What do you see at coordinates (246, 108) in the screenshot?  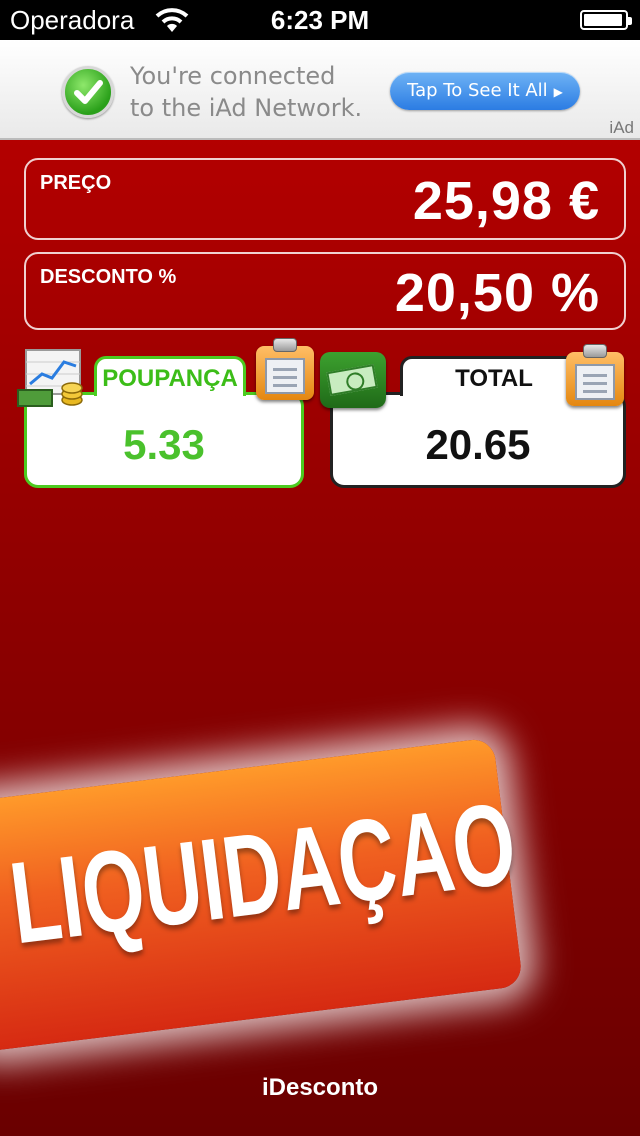 I see `ad-message-line2: to the iAd Network.` at bounding box center [246, 108].